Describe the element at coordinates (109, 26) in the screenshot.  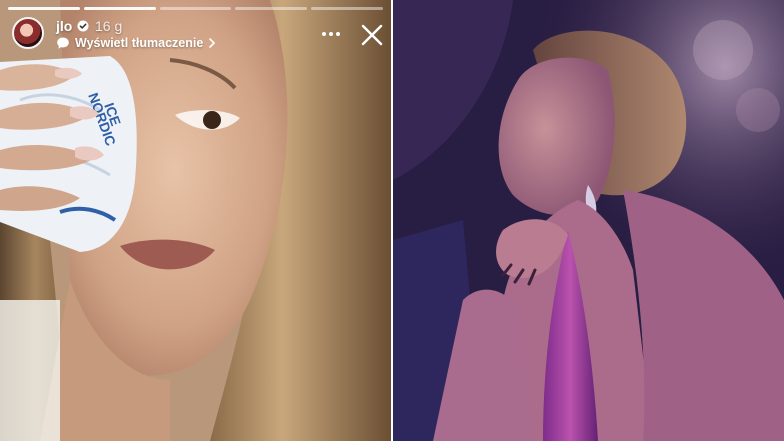
I see `story-timestamp: 16 g` at that location.